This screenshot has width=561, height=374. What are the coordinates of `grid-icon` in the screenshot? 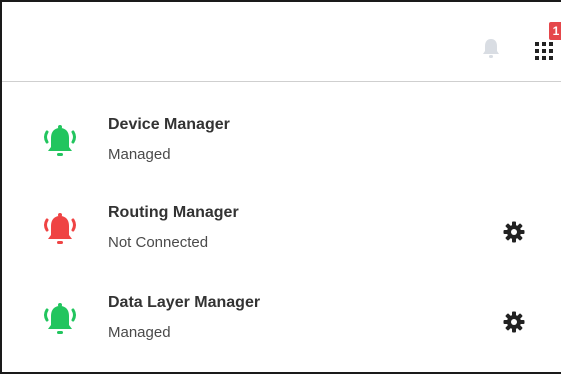 It's located at (544, 51).